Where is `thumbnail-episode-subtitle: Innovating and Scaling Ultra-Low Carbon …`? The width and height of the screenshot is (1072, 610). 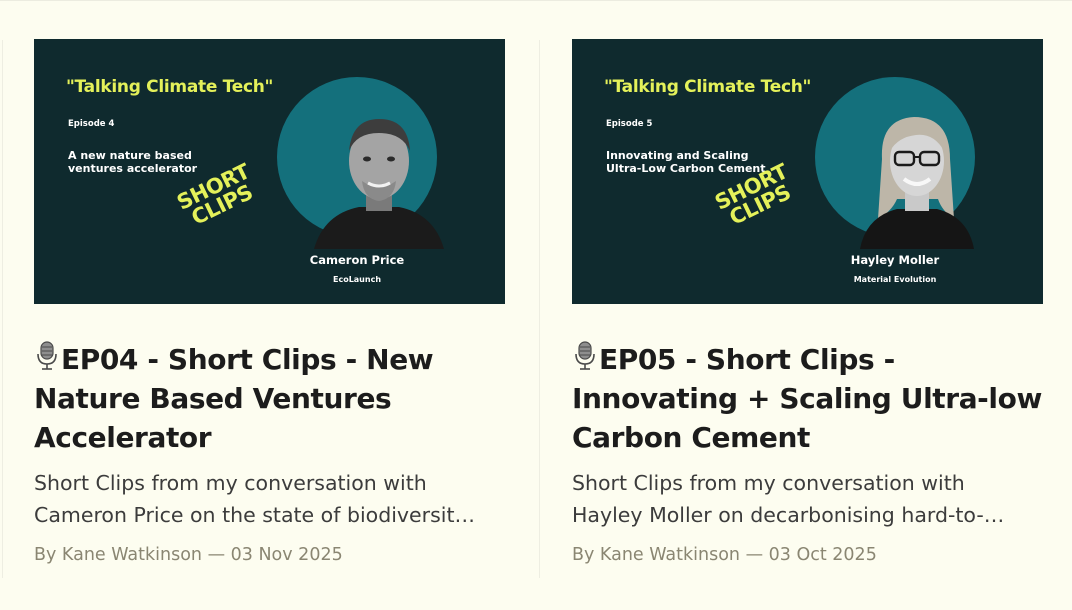
thumbnail-episode-subtitle: Innovating and Scaling Ultra-Low Carbon … is located at coordinates (686, 162).